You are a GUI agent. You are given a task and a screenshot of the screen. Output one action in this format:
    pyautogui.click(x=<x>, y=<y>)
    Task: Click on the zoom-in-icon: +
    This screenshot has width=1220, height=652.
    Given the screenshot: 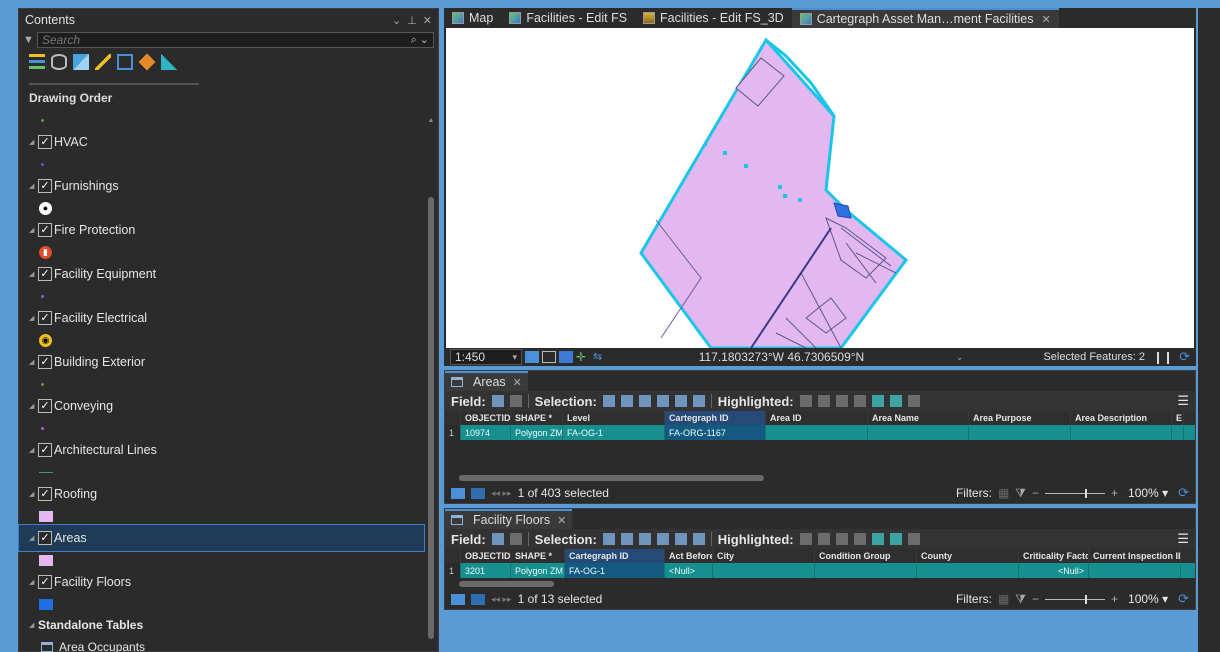 What is the action you would take?
    pyautogui.click(x=1114, y=493)
    